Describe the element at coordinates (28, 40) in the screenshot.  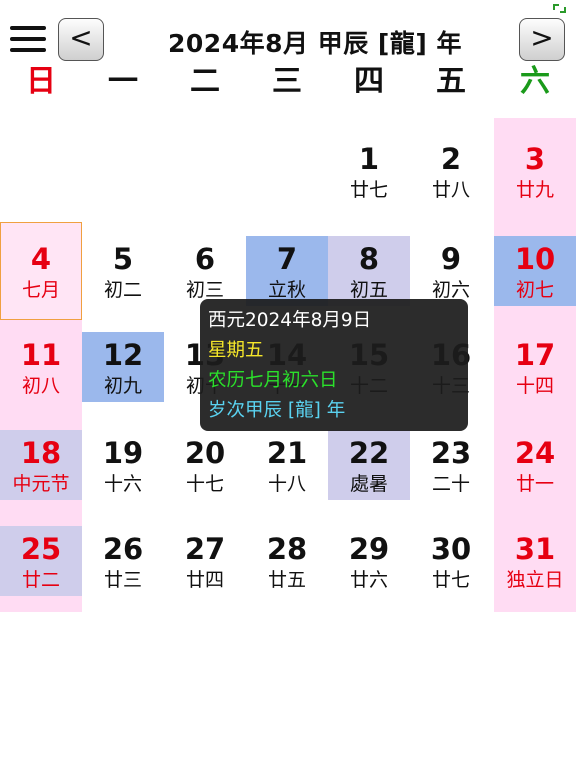
I see `hamburger-menu-icon` at that location.